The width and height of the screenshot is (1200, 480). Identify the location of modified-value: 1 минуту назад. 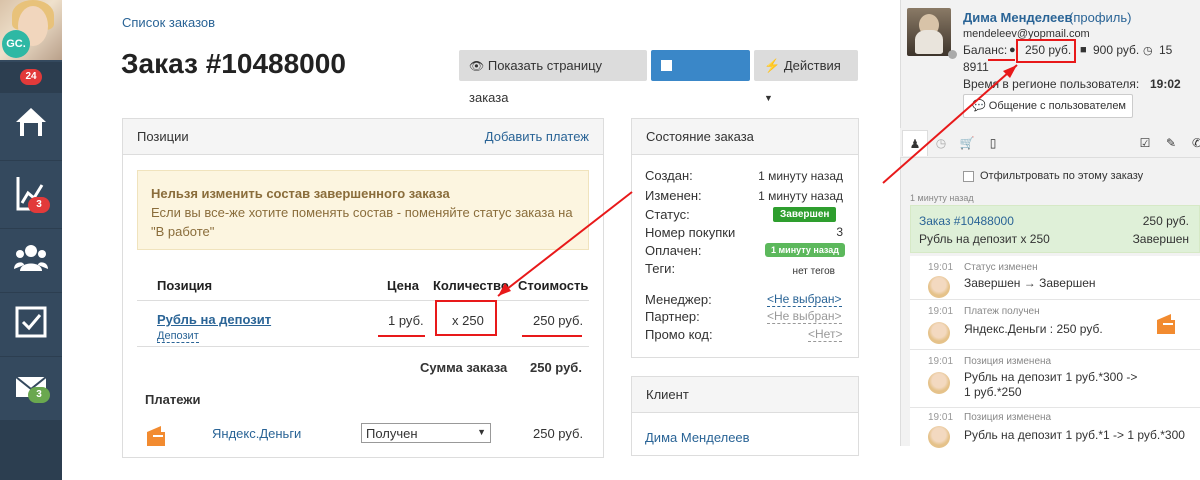
(800, 196).